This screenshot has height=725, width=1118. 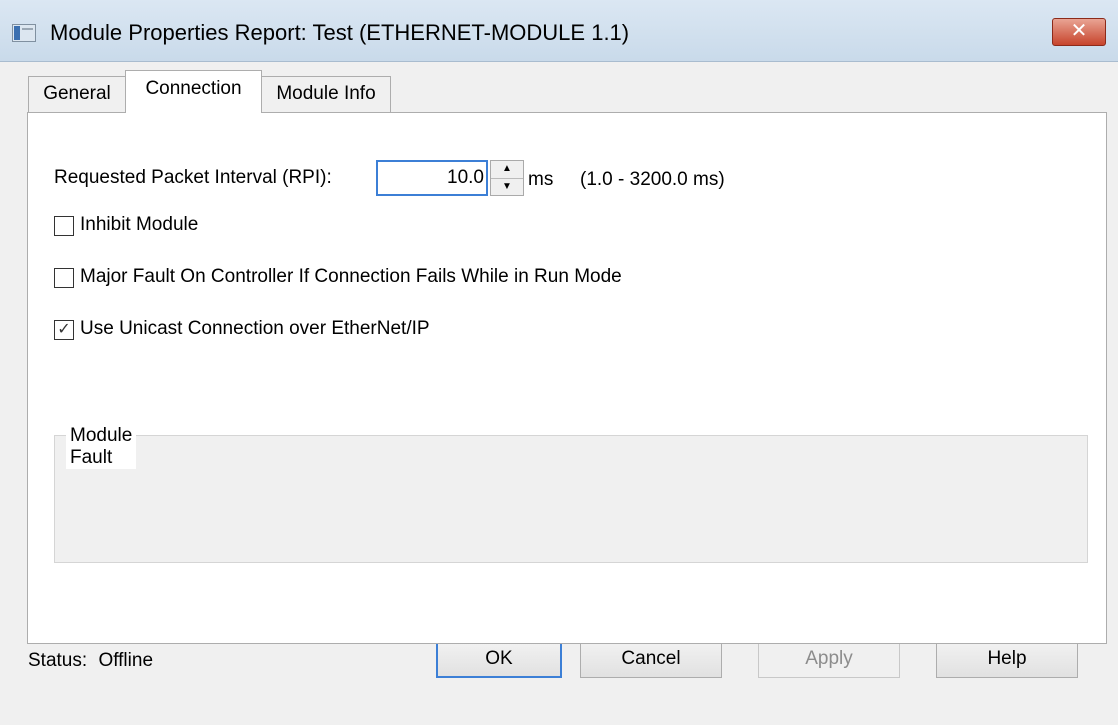 I want to click on cancel-button: Cancel, so click(x=651, y=659).